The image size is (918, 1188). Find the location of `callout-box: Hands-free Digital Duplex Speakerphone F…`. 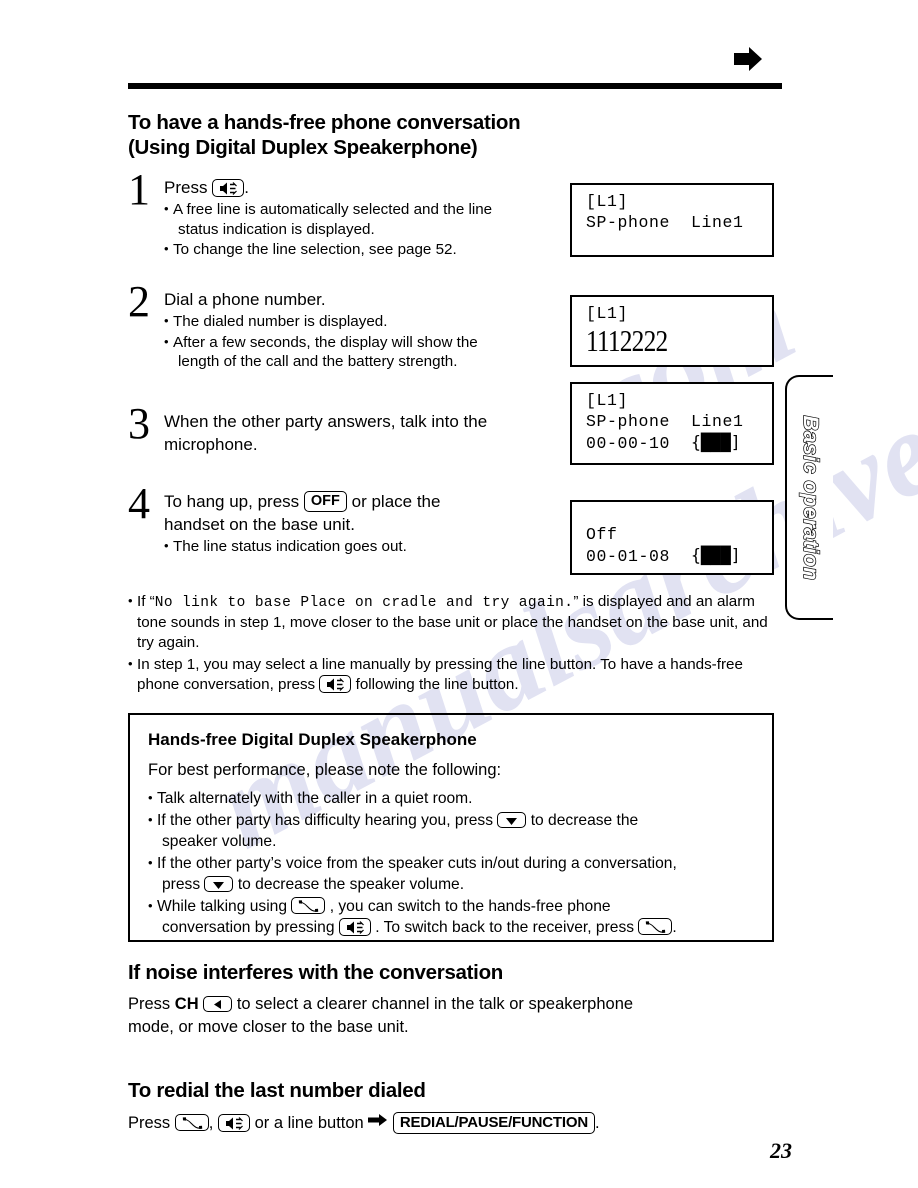

callout-box: Hands-free Digital Duplex Speakerphone F… is located at coordinates (451, 827).